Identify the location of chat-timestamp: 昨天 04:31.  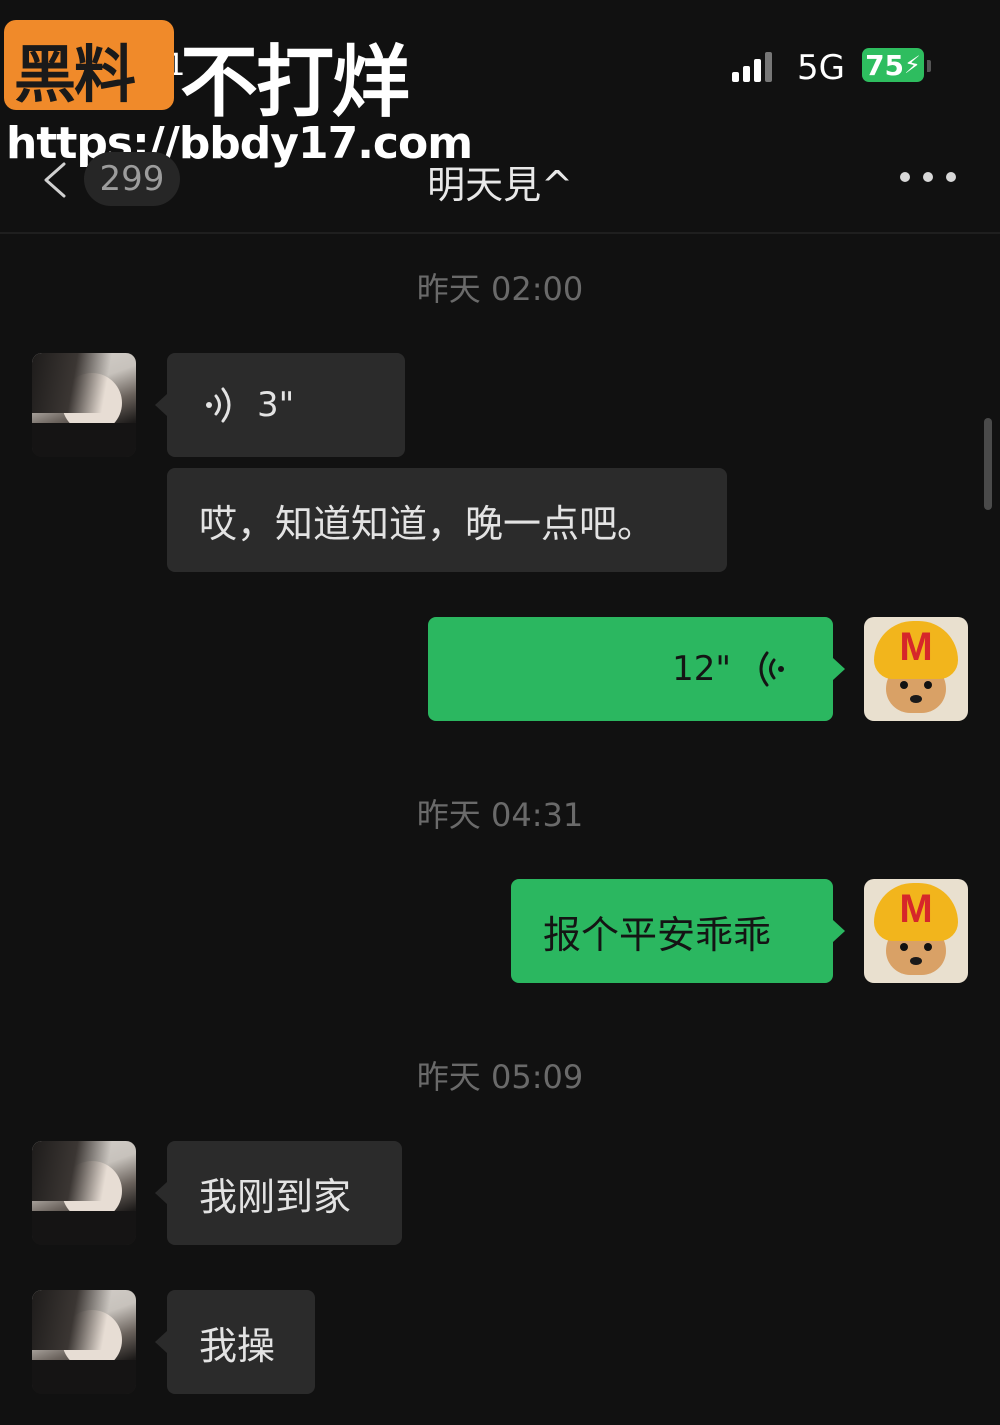
(500, 815).